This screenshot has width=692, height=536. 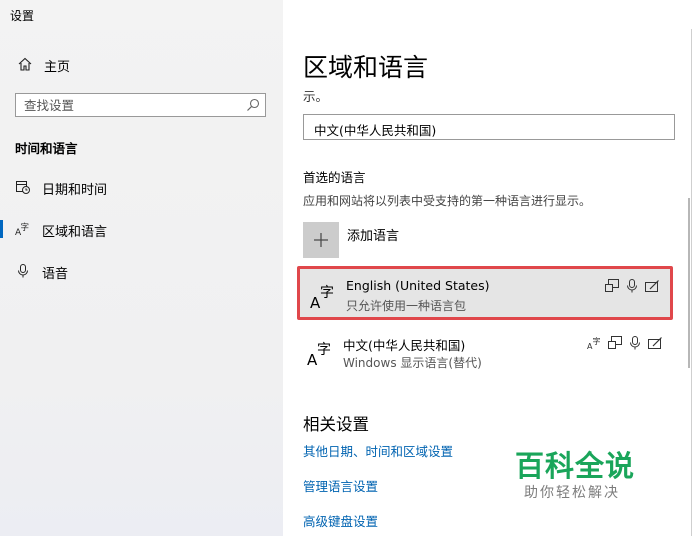 I want to click on search-box, so click(x=140, y=105).